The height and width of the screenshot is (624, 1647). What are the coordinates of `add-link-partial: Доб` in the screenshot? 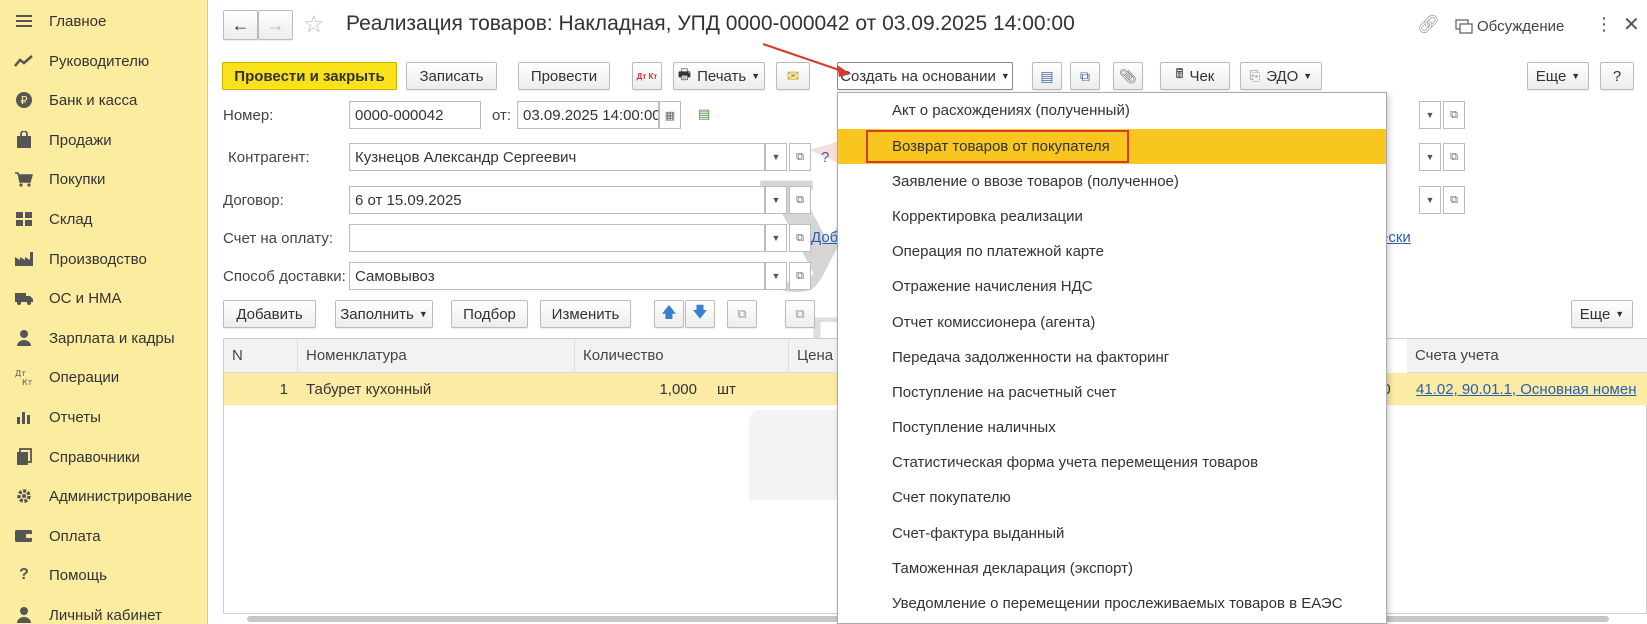 It's located at (824, 237).